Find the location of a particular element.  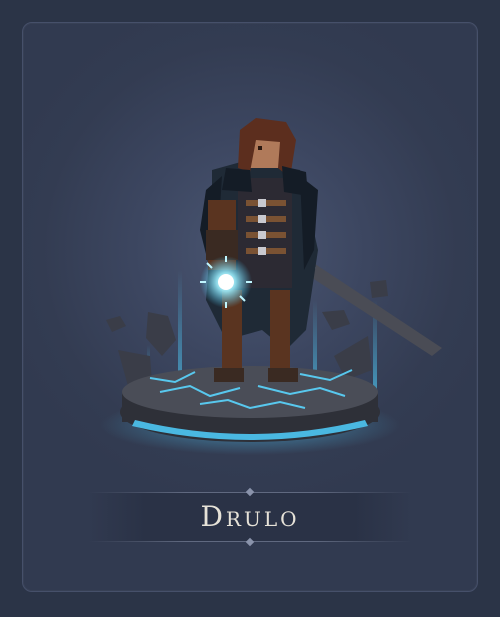

stone-platform is located at coordinates (250, 404).